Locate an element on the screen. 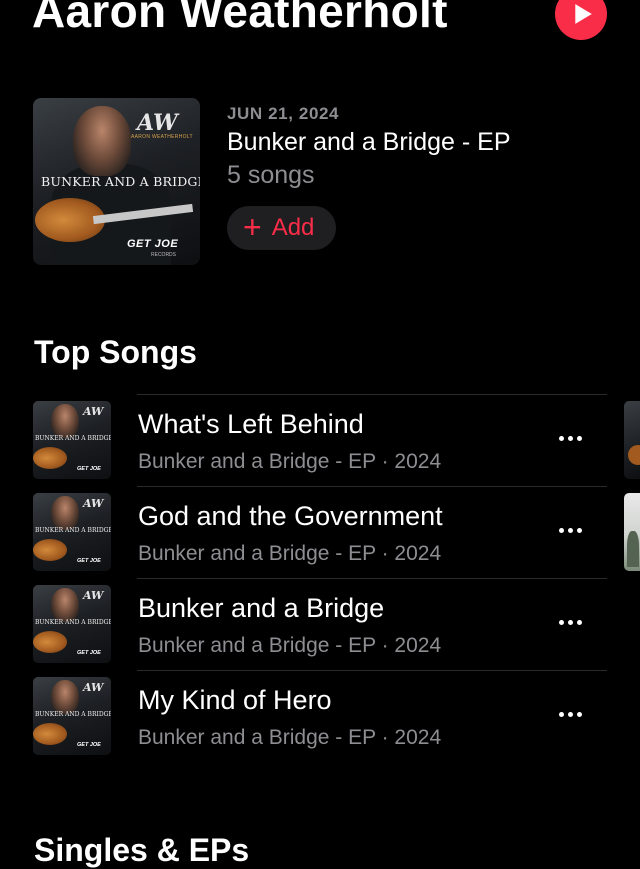  song-title: My Kind of Hero is located at coordinates (235, 700).